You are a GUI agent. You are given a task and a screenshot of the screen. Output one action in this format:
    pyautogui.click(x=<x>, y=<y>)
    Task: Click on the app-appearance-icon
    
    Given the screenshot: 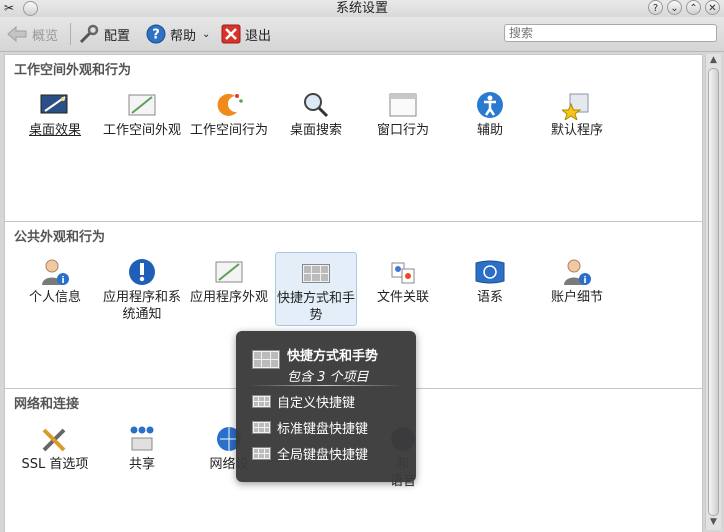 What is the action you would take?
    pyautogui.click(x=229, y=272)
    